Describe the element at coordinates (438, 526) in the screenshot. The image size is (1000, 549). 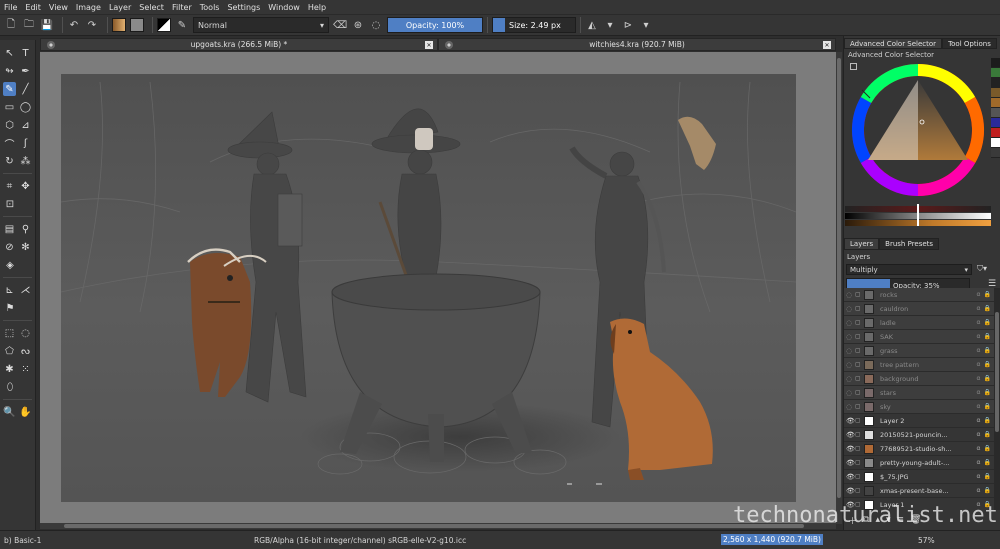
I see `canvas-horizontal-scrollbar` at that location.